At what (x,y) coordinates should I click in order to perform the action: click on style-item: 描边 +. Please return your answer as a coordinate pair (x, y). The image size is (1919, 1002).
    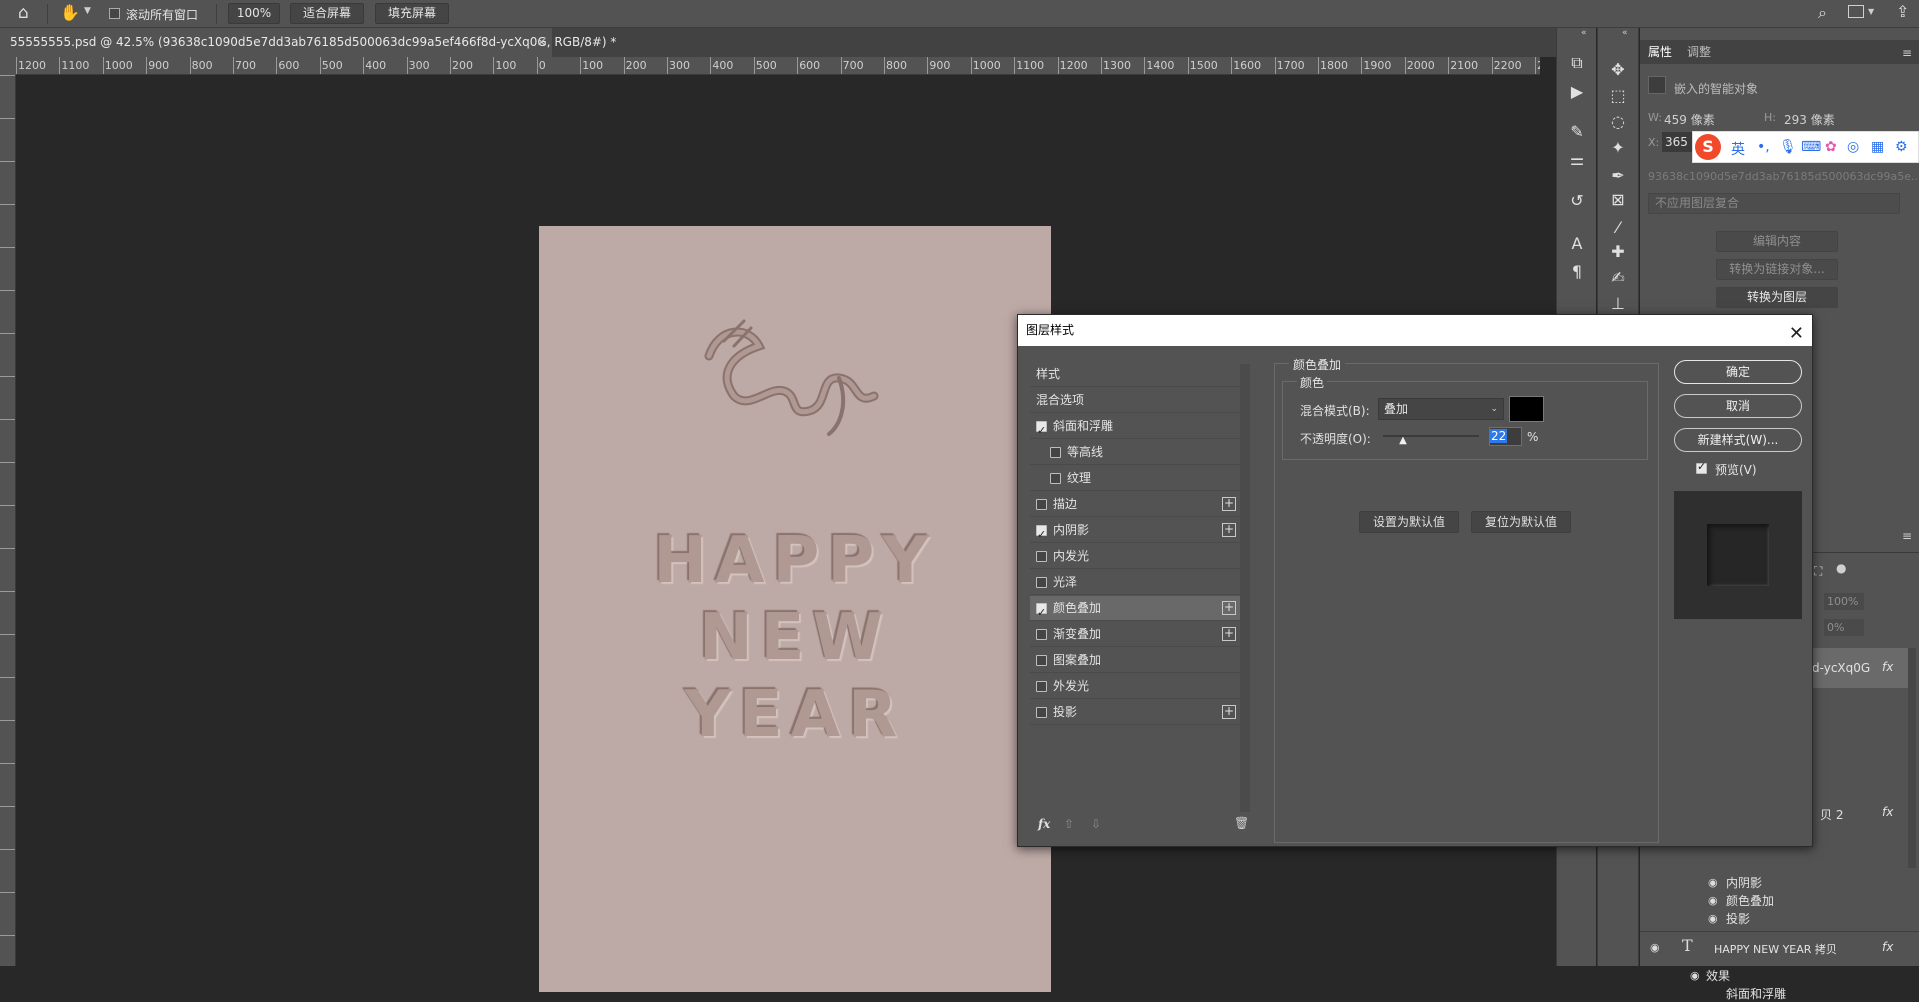
    Looking at the image, I should click on (1136, 504).